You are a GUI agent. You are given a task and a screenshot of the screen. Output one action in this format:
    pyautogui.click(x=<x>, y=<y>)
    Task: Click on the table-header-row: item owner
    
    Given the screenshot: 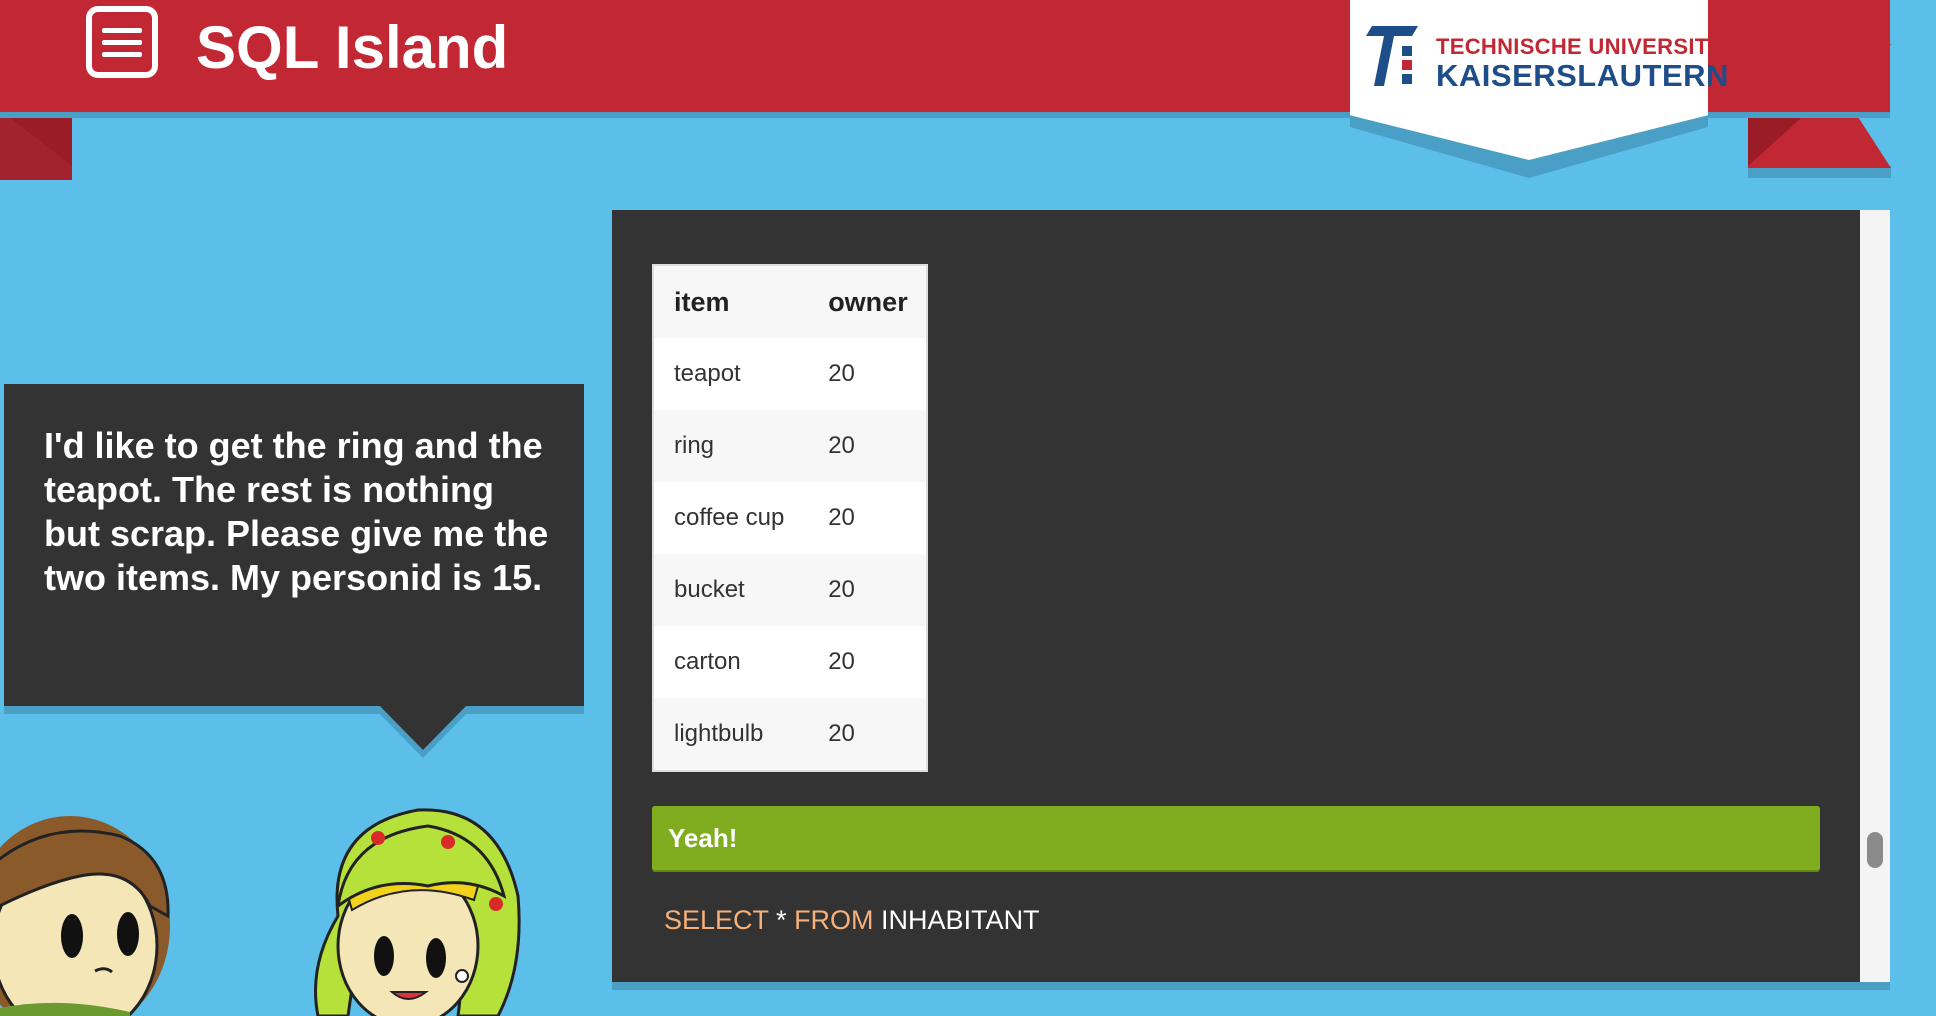 What is the action you would take?
    pyautogui.click(x=790, y=301)
    